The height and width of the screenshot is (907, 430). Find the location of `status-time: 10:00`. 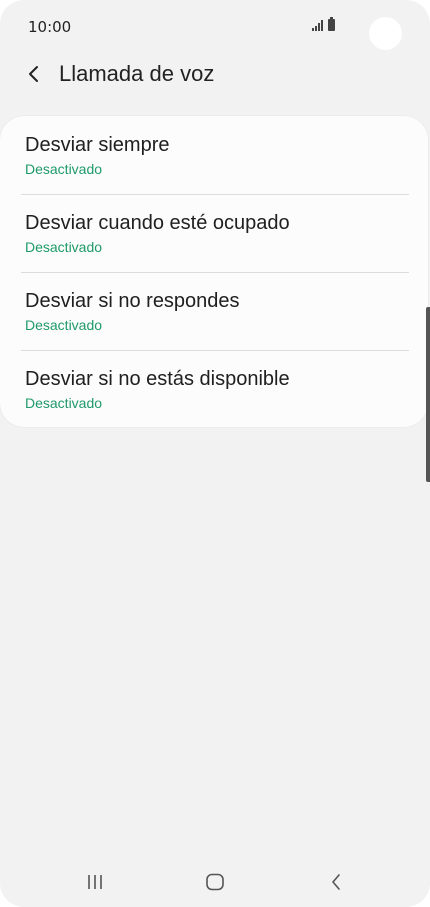

status-time: 10:00 is located at coordinates (50, 27).